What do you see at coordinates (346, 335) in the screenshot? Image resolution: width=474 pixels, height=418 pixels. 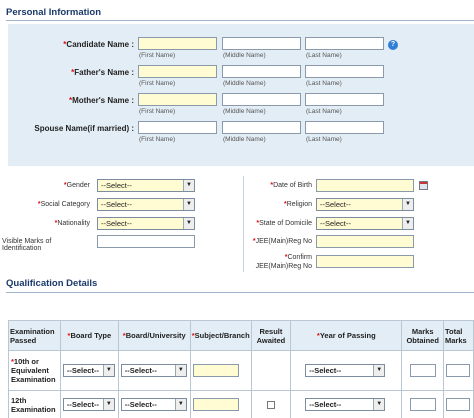 I see `col-header-year: *Year of Passing` at bounding box center [346, 335].